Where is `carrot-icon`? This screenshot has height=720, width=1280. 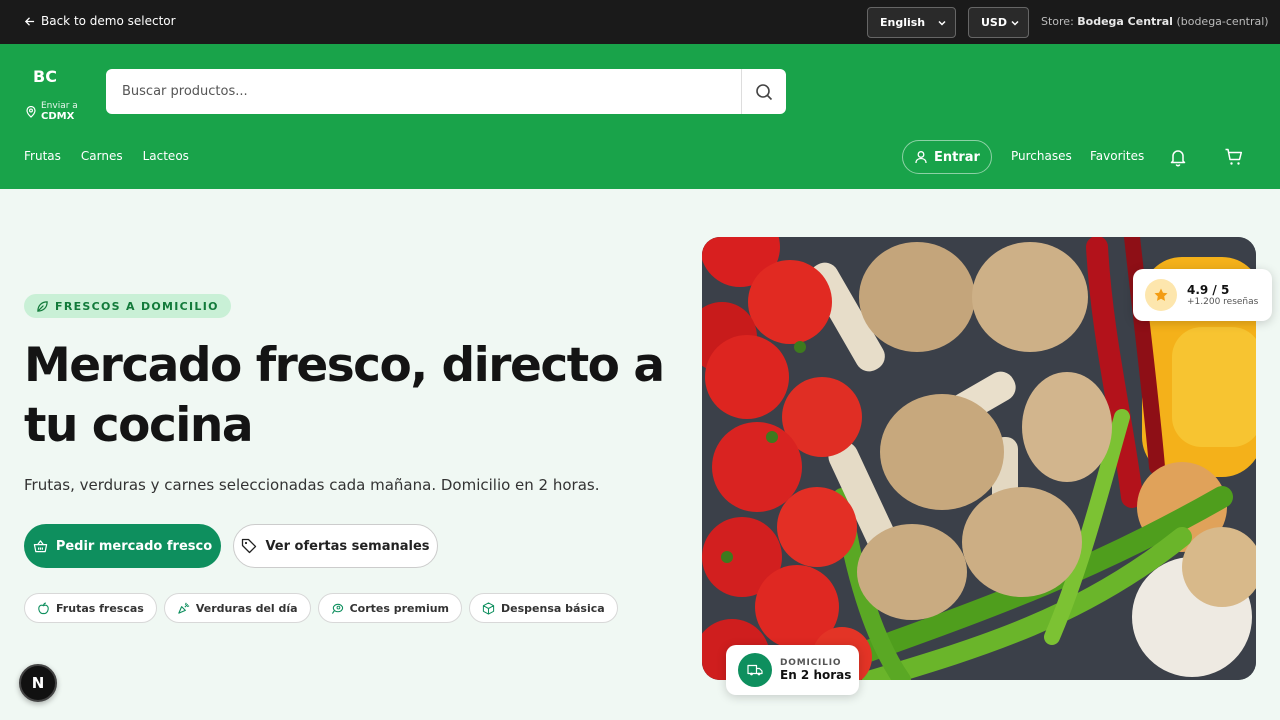 carrot-icon is located at coordinates (184, 608).